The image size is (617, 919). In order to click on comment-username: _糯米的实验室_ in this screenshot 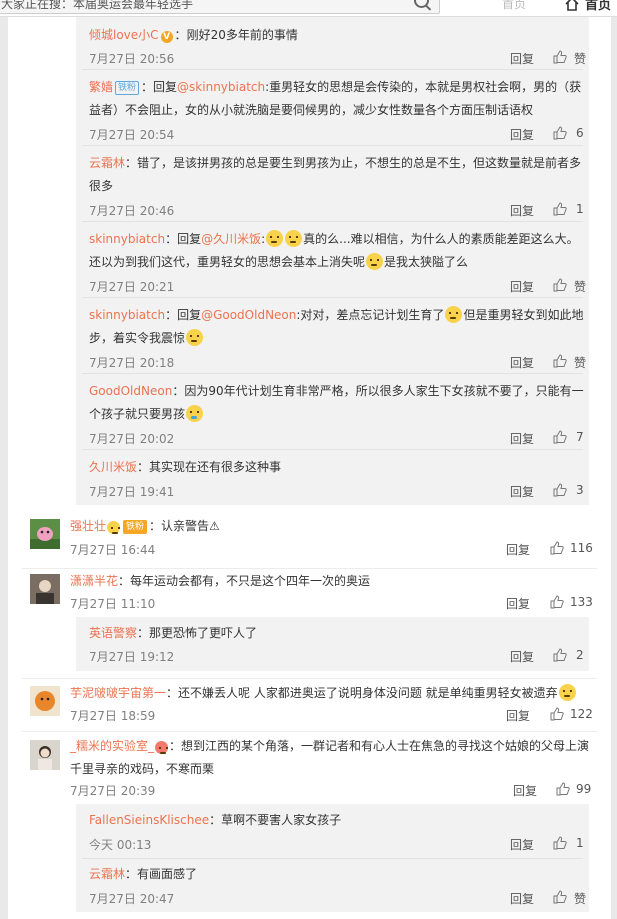, I will do `click(112, 746)`.